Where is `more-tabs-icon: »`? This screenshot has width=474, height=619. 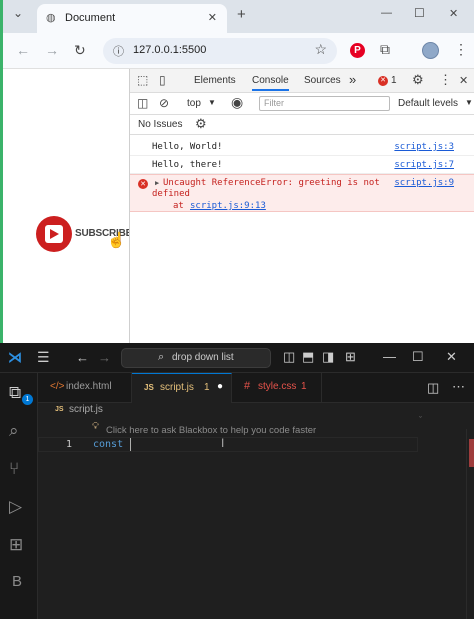 more-tabs-icon: » is located at coordinates (352, 79).